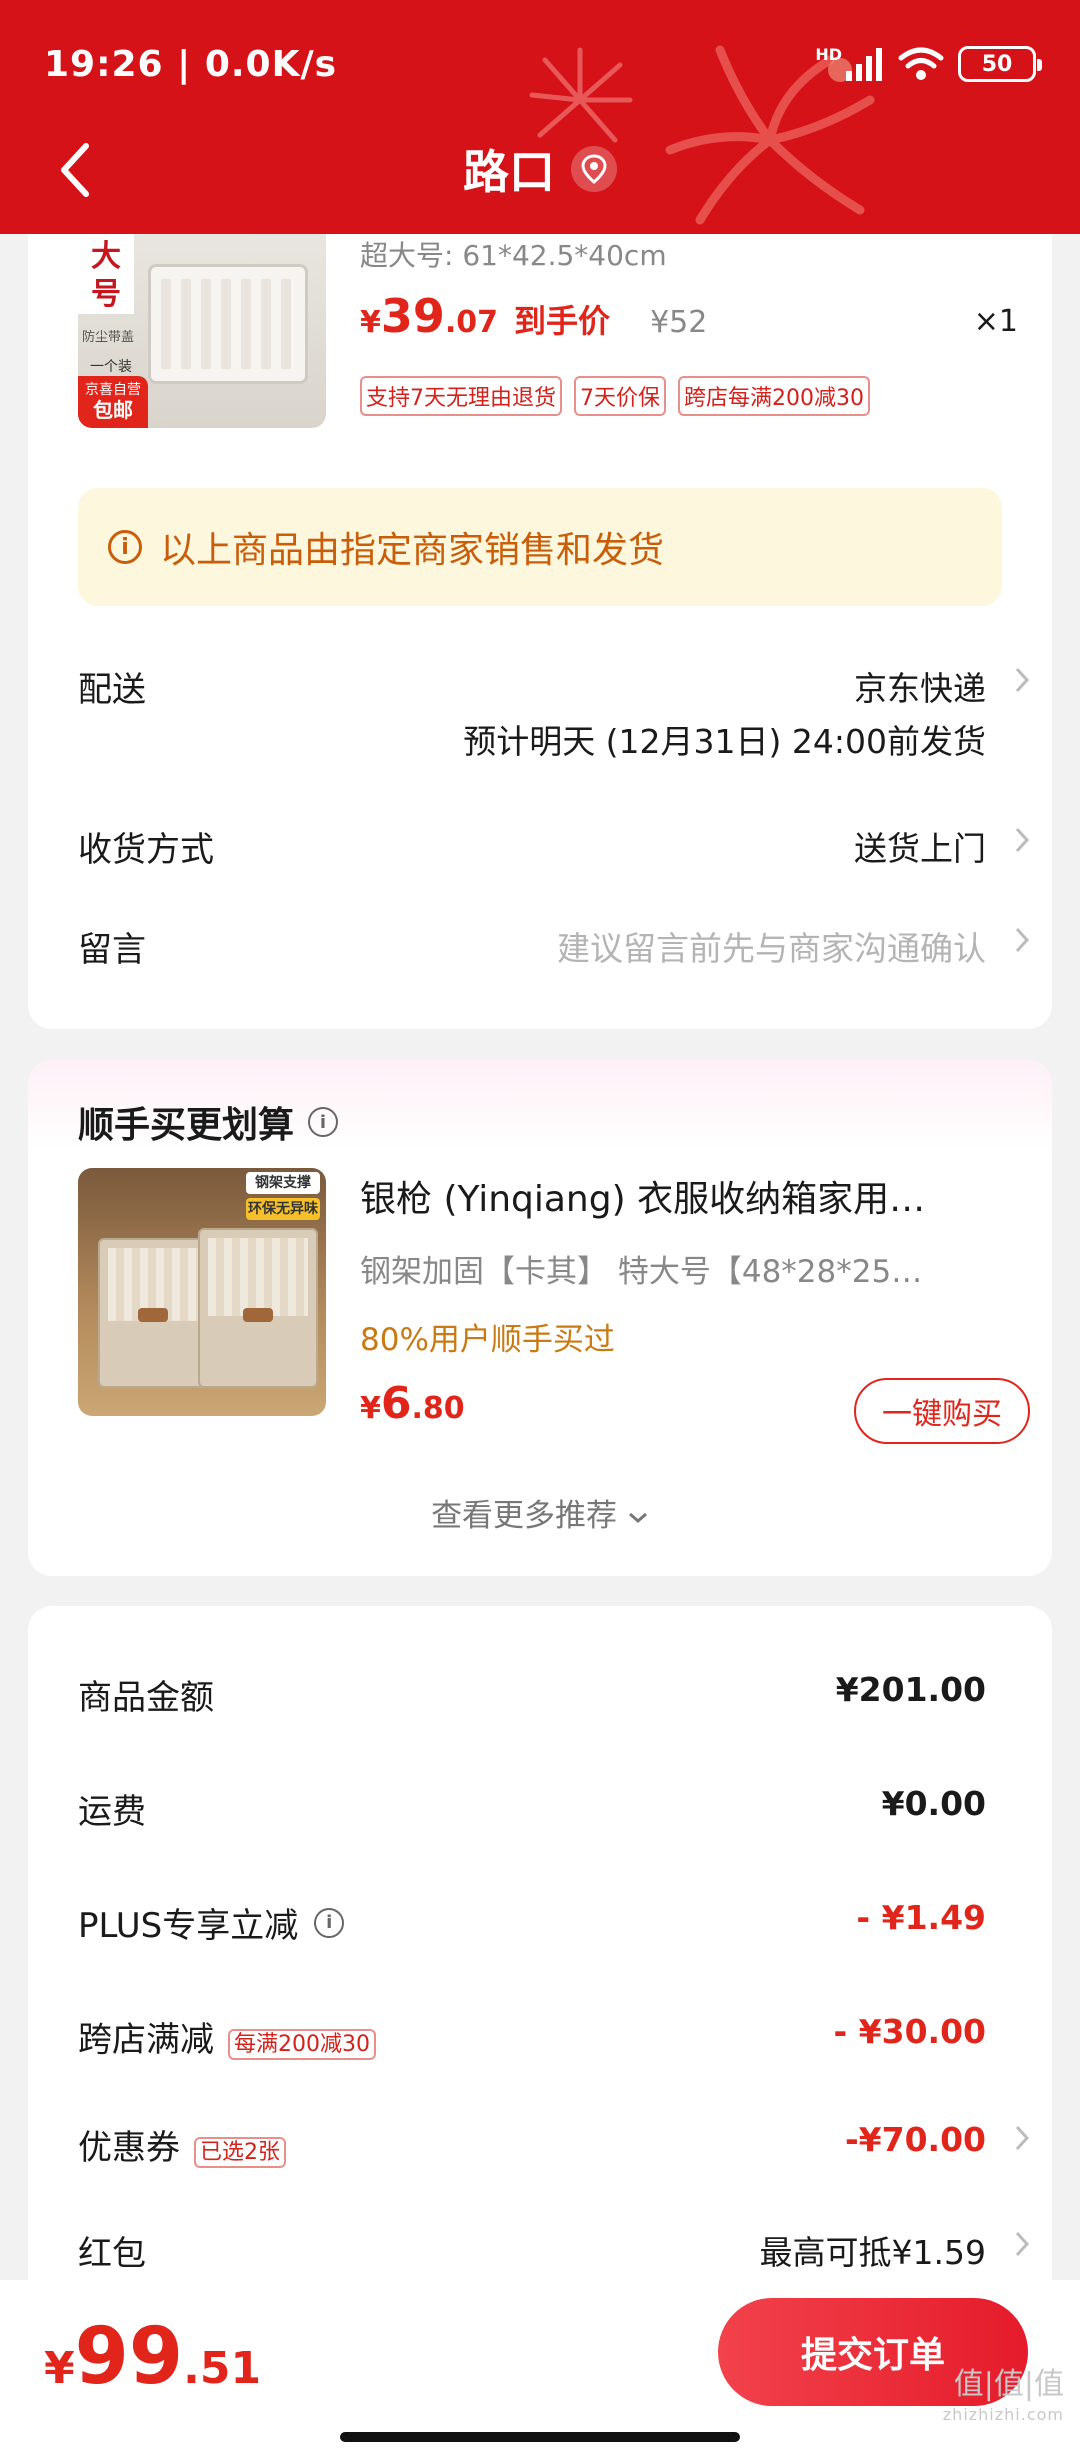  Describe the element at coordinates (487, 1340) in the screenshot. I see `recommend-hint: 80%用户顺手买过` at that location.